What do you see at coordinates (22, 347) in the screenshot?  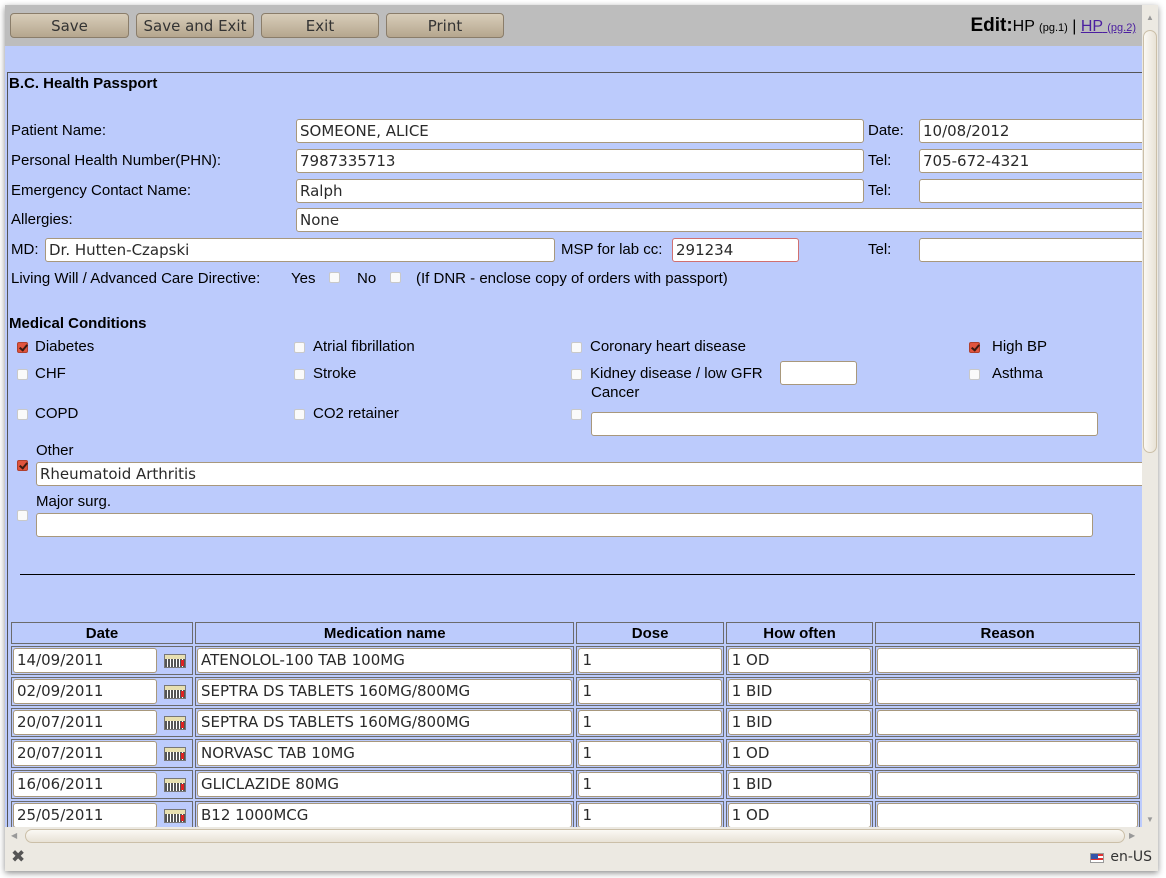 I see `diabetes-checkbox` at bounding box center [22, 347].